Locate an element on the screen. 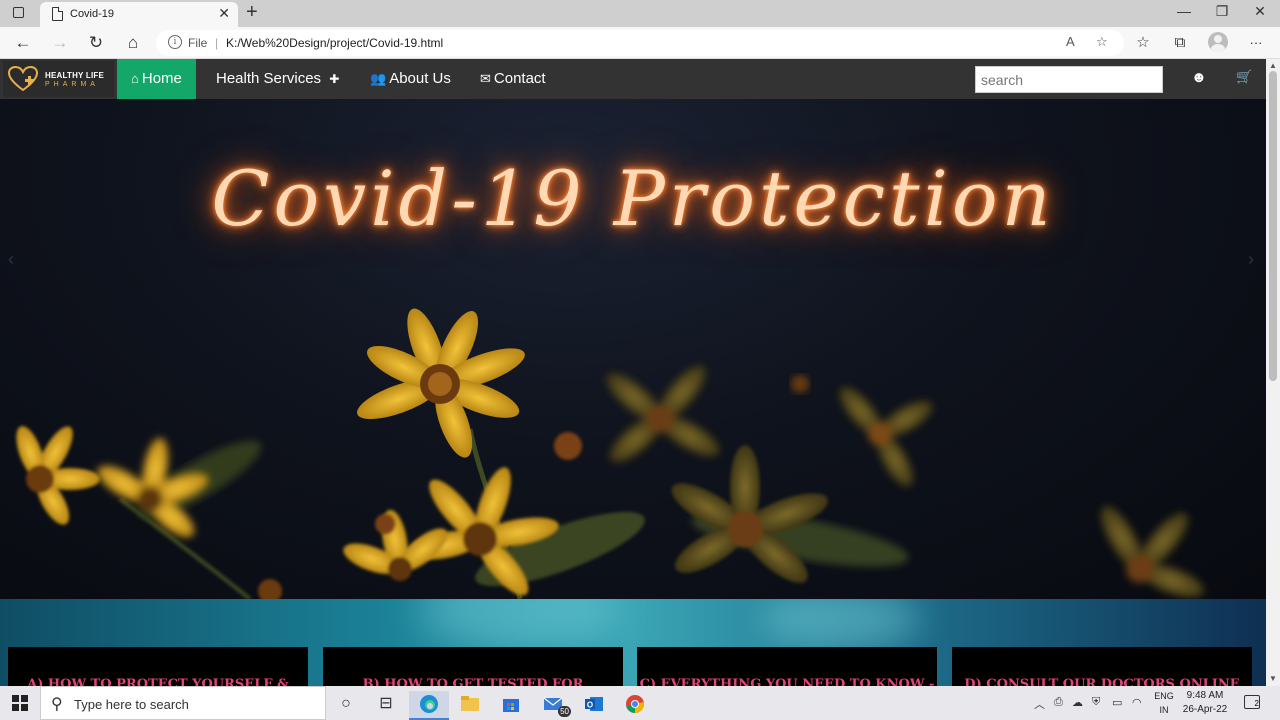  home-button: ⌂ is located at coordinates (133, 43).